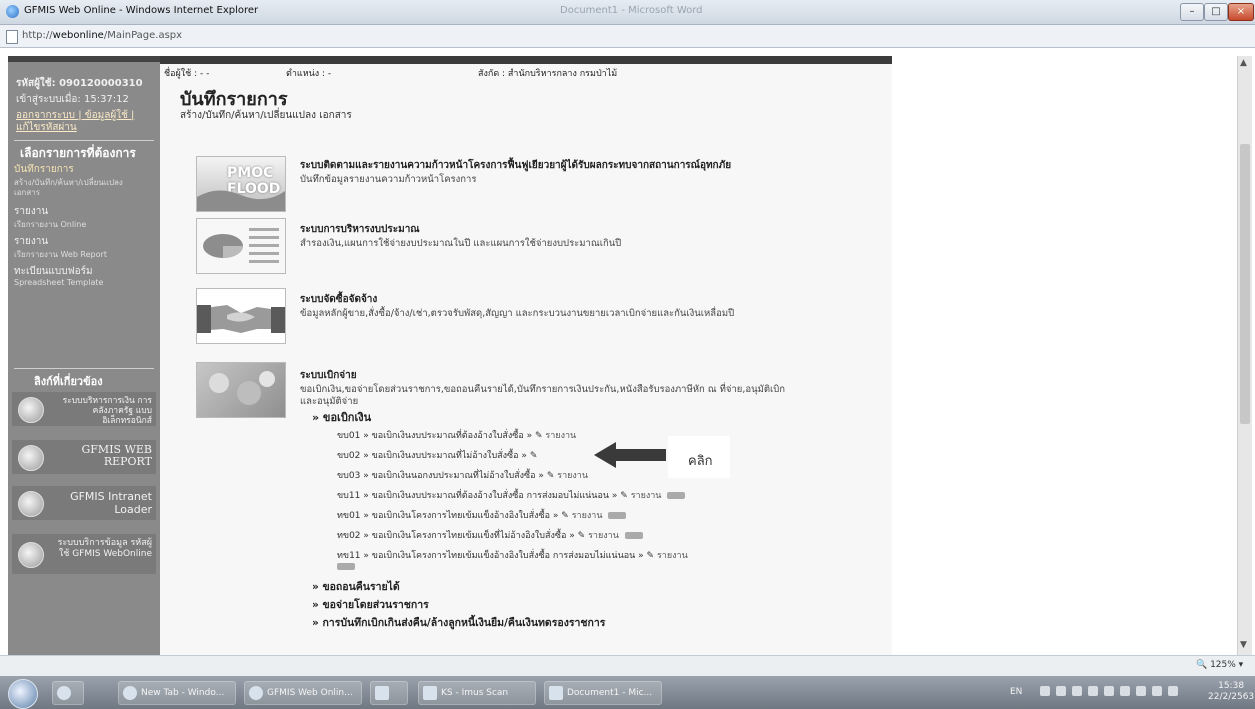  What do you see at coordinates (1243, 63) in the screenshot?
I see `scroll-up-icon: ▲` at bounding box center [1243, 63].